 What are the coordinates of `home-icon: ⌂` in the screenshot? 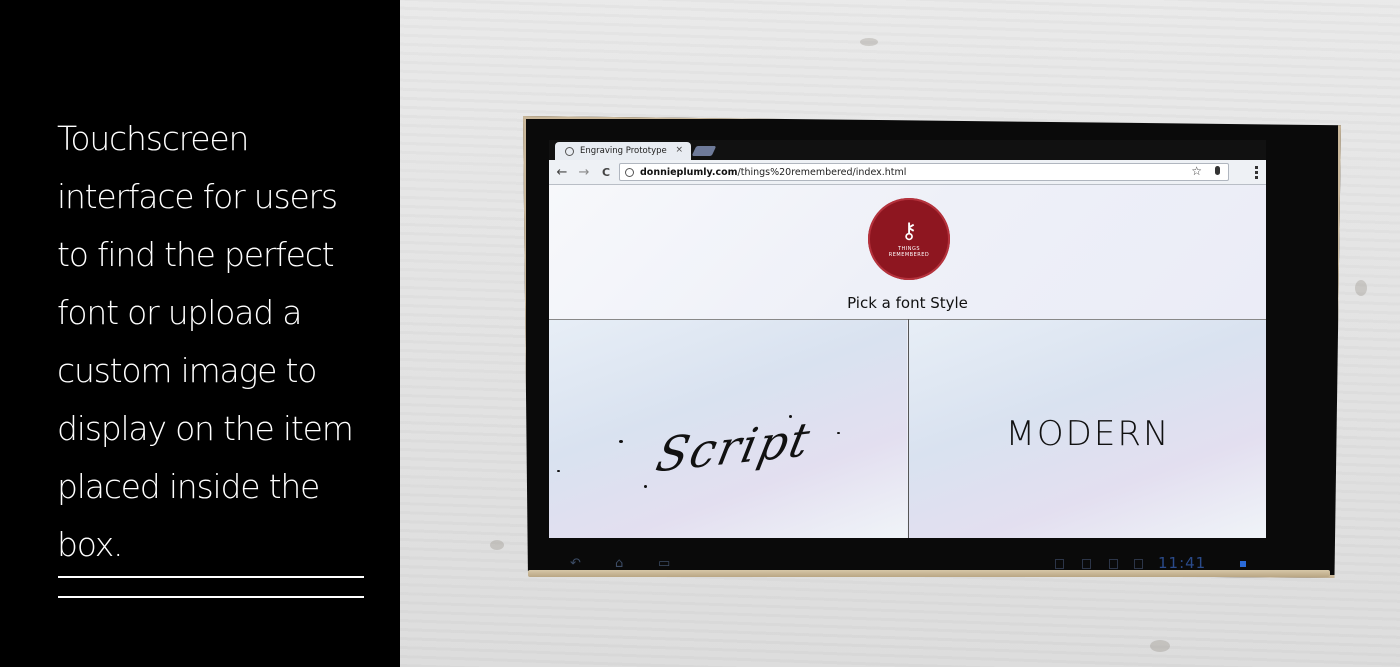 It's located at (619, 563).